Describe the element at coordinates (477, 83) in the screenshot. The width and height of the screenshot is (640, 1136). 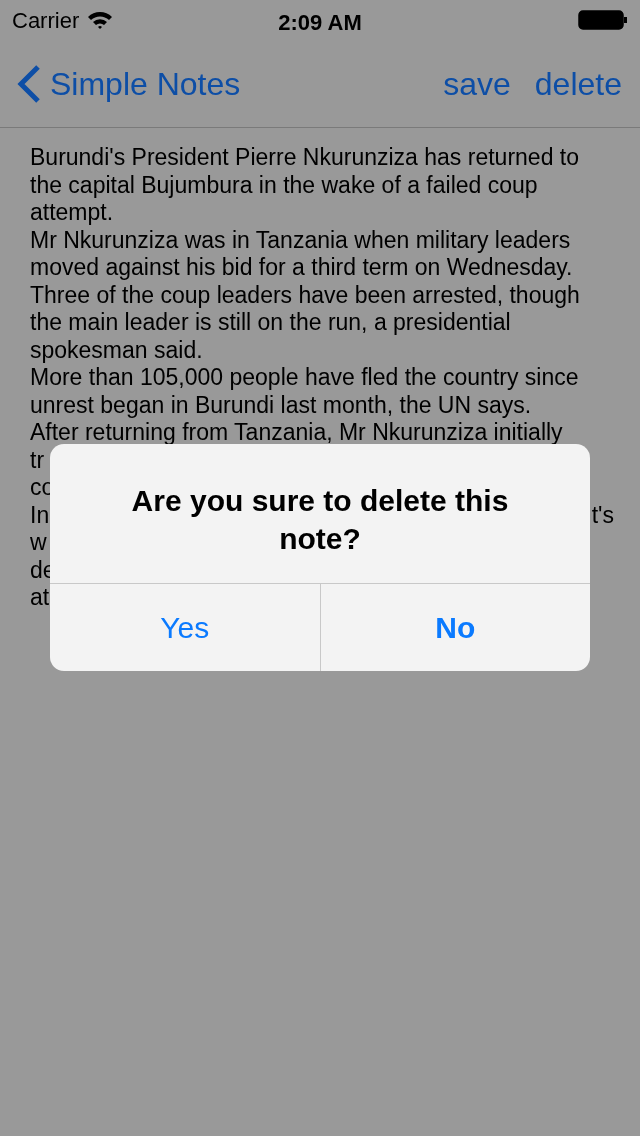
I see `nav-action-button: save` at that location.